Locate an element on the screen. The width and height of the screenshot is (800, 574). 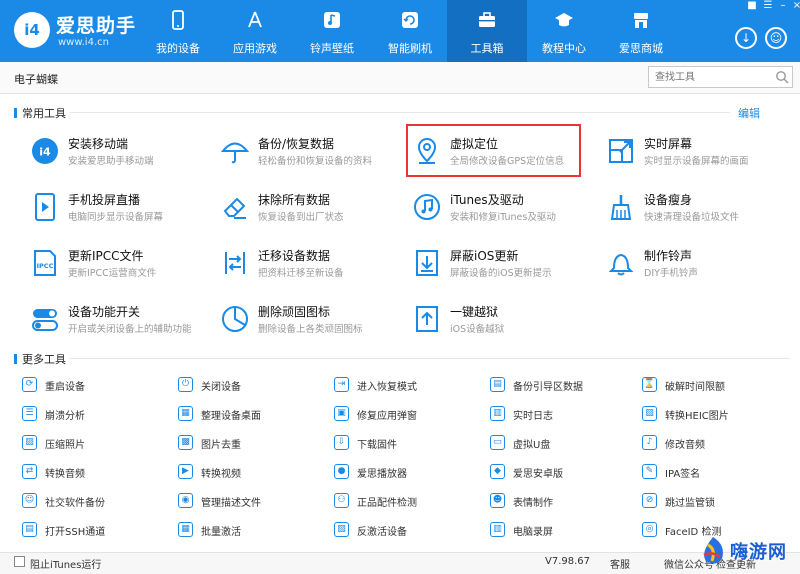
user-account-button: ☺ is located at coordinates (776, 38).